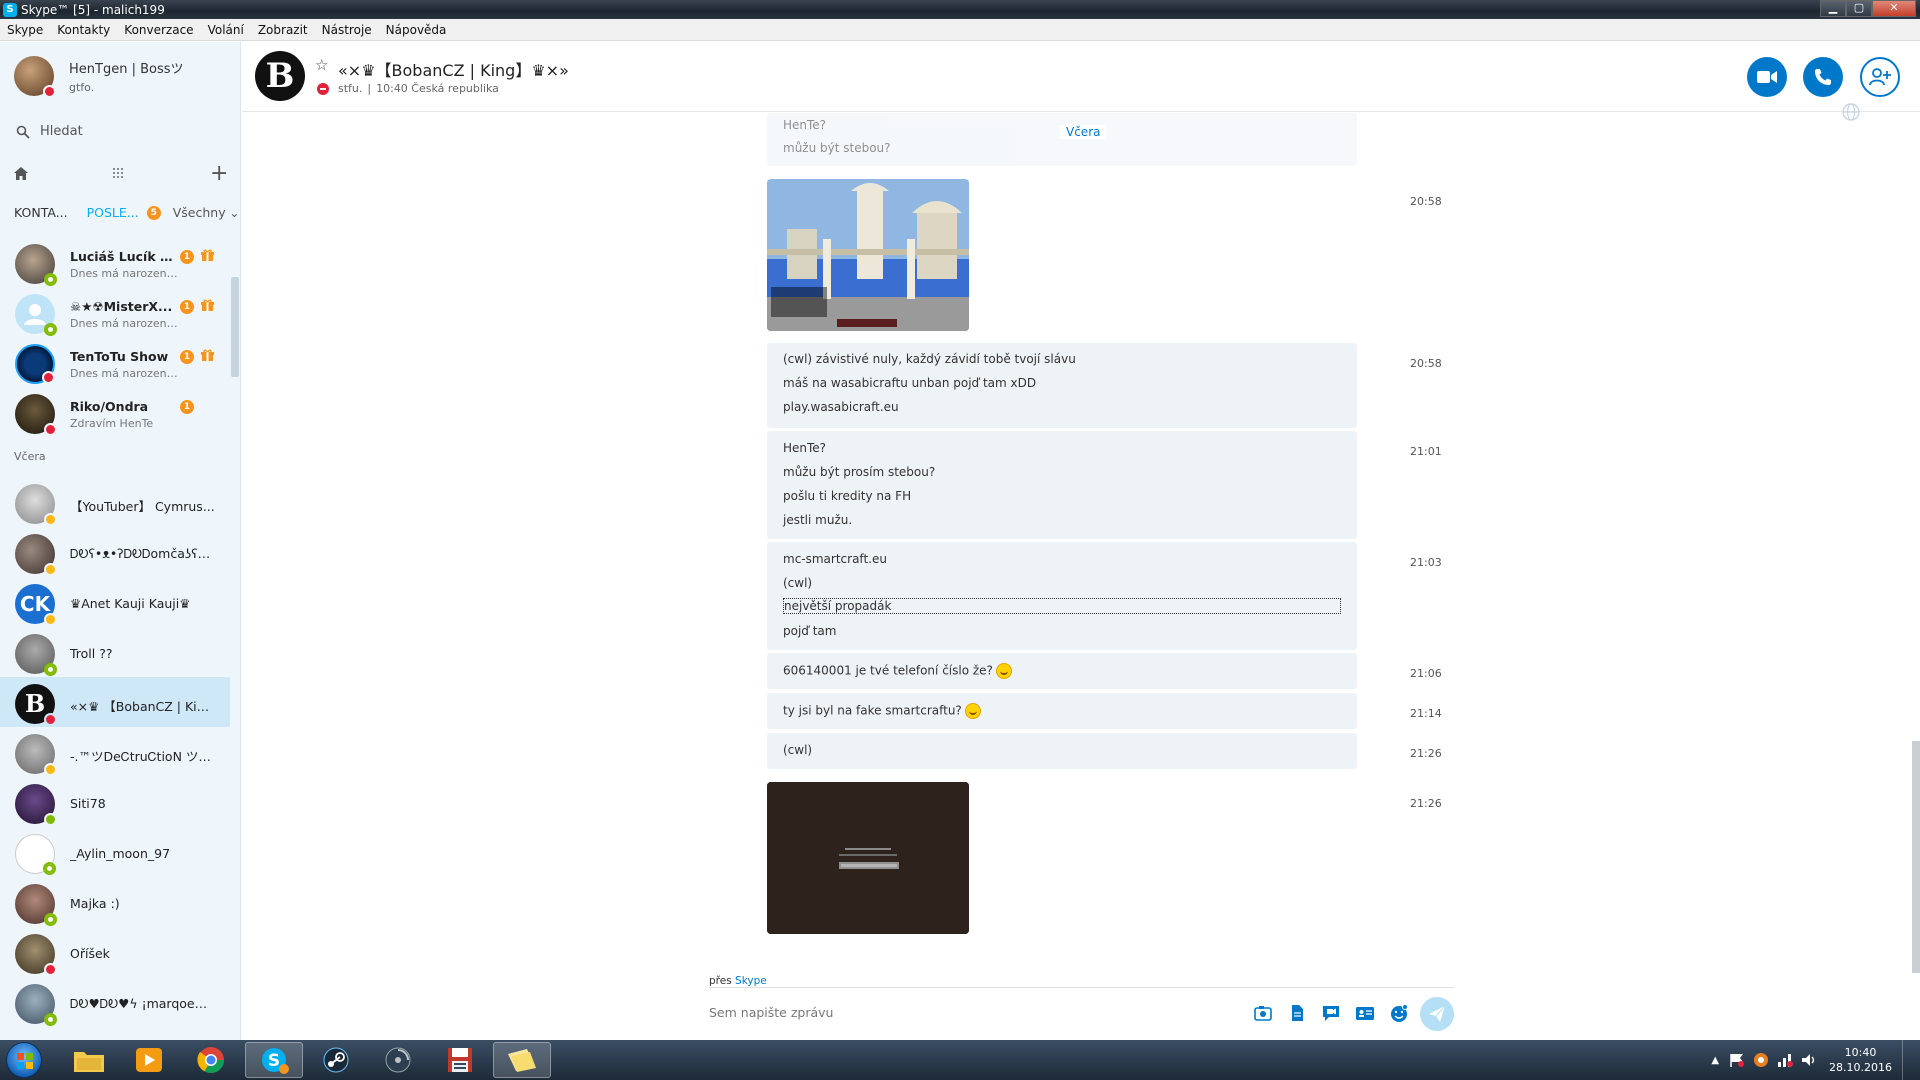 This screenshot has width=1920, height=1080. Describe the element at coordinates (1331, 1013) in the screenshot. I see `video-message-icon` at that location.